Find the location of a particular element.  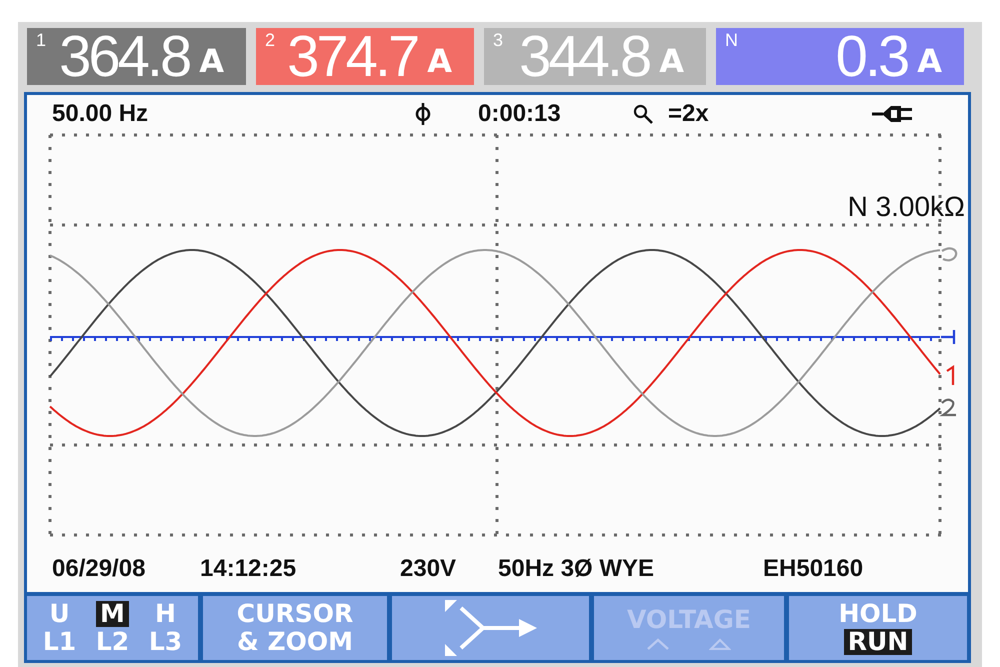

channel-label: N is located at coordinates (731, 41).